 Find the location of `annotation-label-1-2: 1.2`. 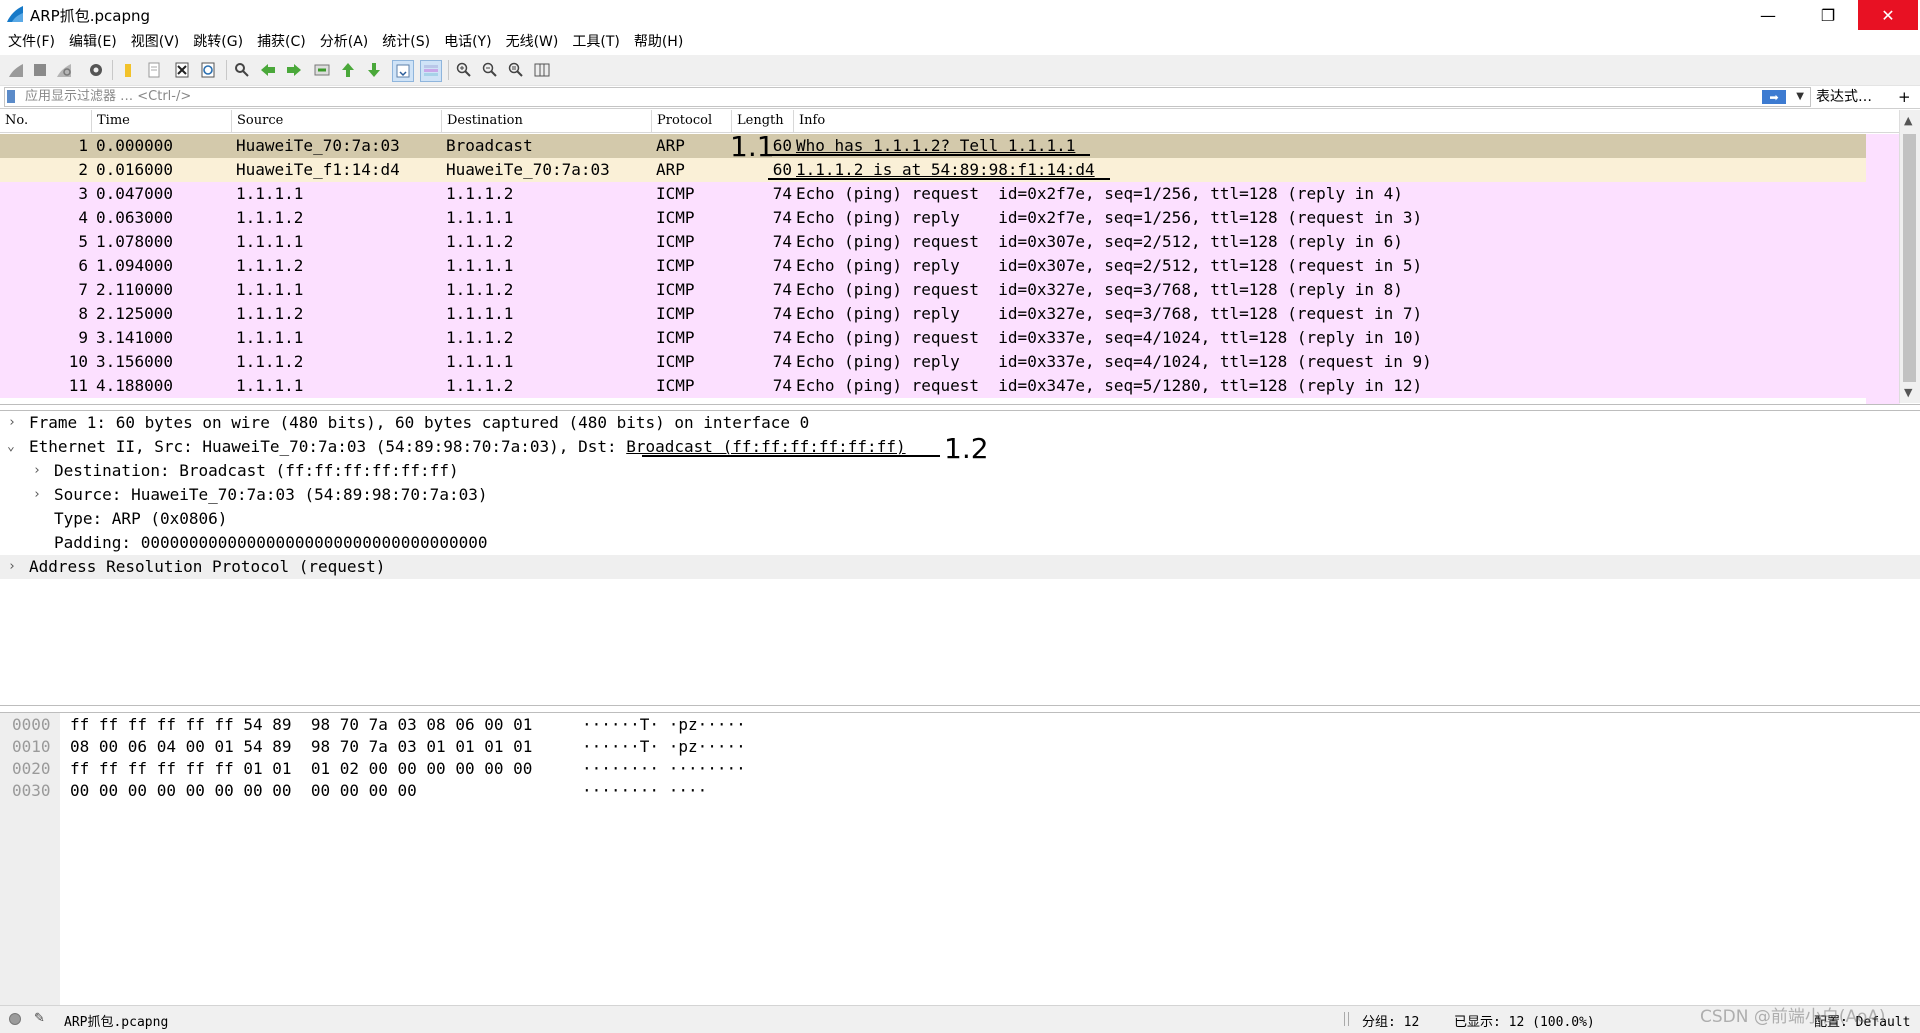

annotation-label-1-2: 1.2 is located at coordinates (966, 448).